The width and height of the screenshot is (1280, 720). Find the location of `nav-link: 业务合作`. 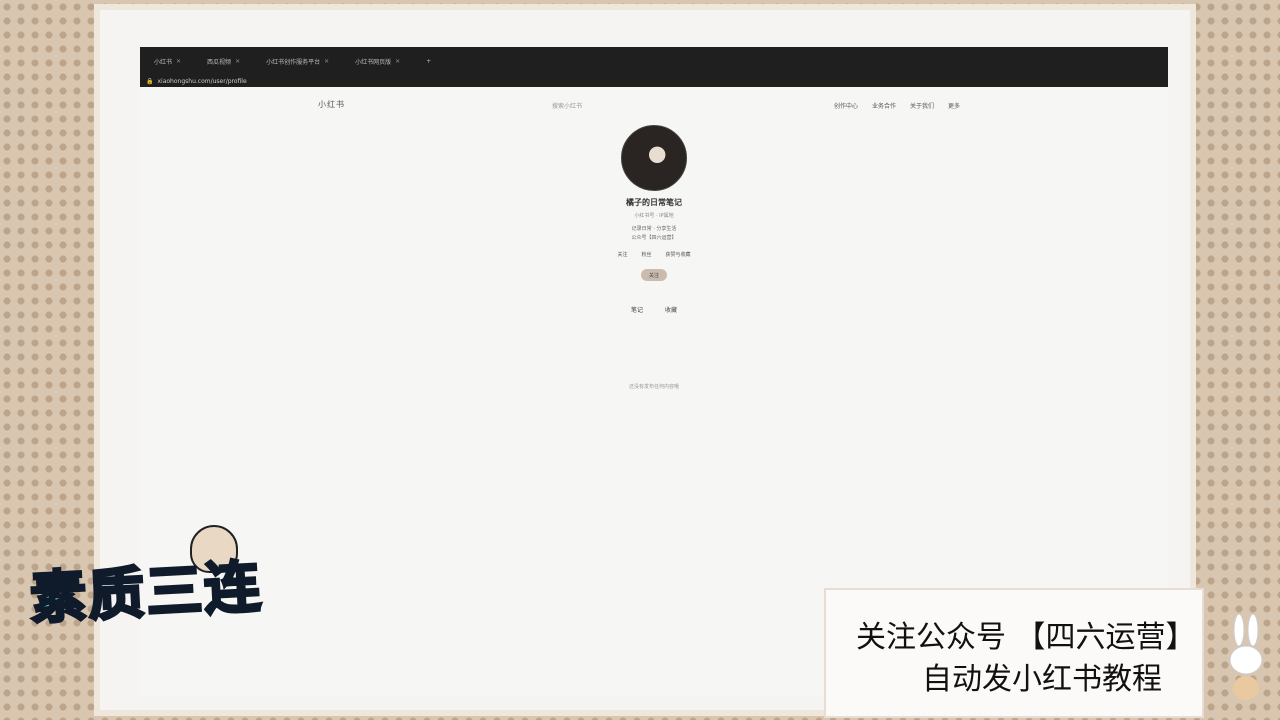

nav-link: 业务合作 is located at coordinates (884, 105).